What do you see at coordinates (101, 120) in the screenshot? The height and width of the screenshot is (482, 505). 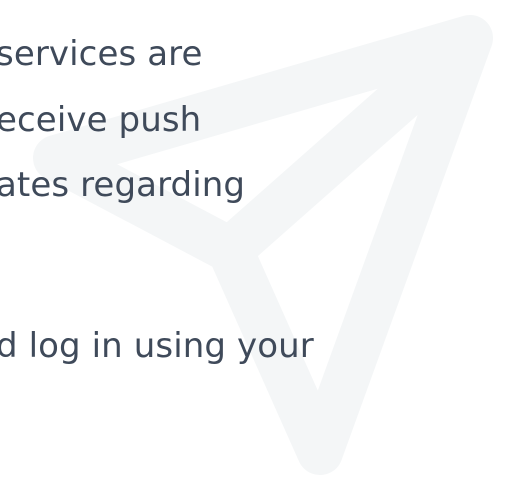 I see `text-line-2: eceive push` at bounding box center [101, 120].